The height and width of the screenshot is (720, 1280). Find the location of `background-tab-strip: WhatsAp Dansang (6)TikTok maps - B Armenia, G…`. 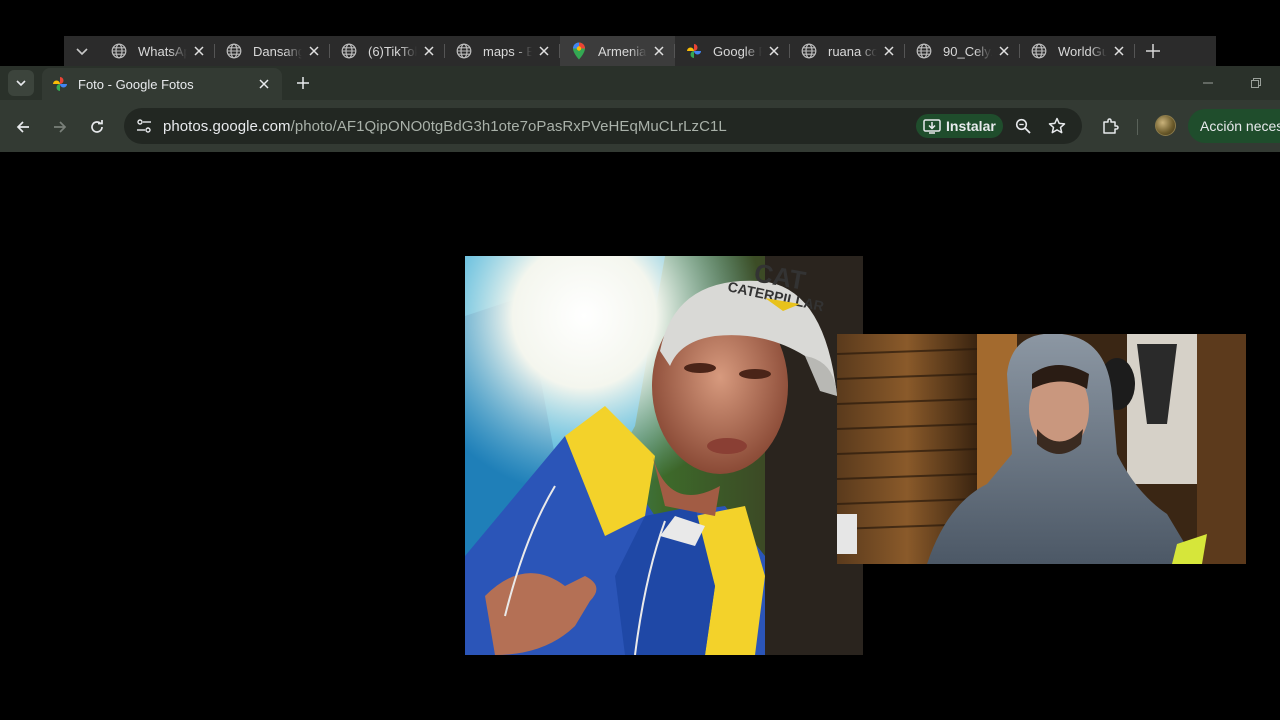

background-tab-strip: WhatsAp Dansang (6)TikTok maps - B Armenia, G… is located at coordinates (617, 51).